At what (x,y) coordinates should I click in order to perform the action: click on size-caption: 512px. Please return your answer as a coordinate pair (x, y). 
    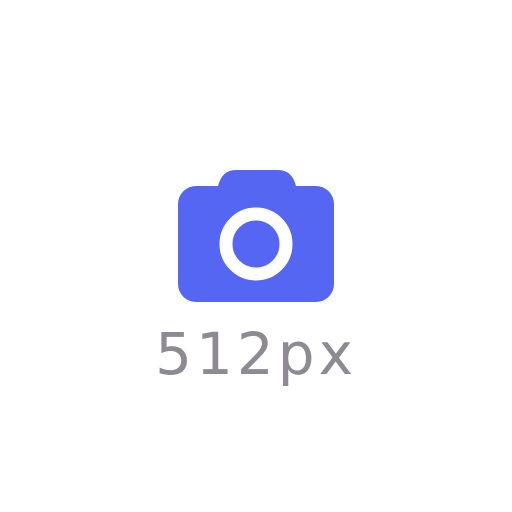
    Looking at the image, I should click on (256, 354).